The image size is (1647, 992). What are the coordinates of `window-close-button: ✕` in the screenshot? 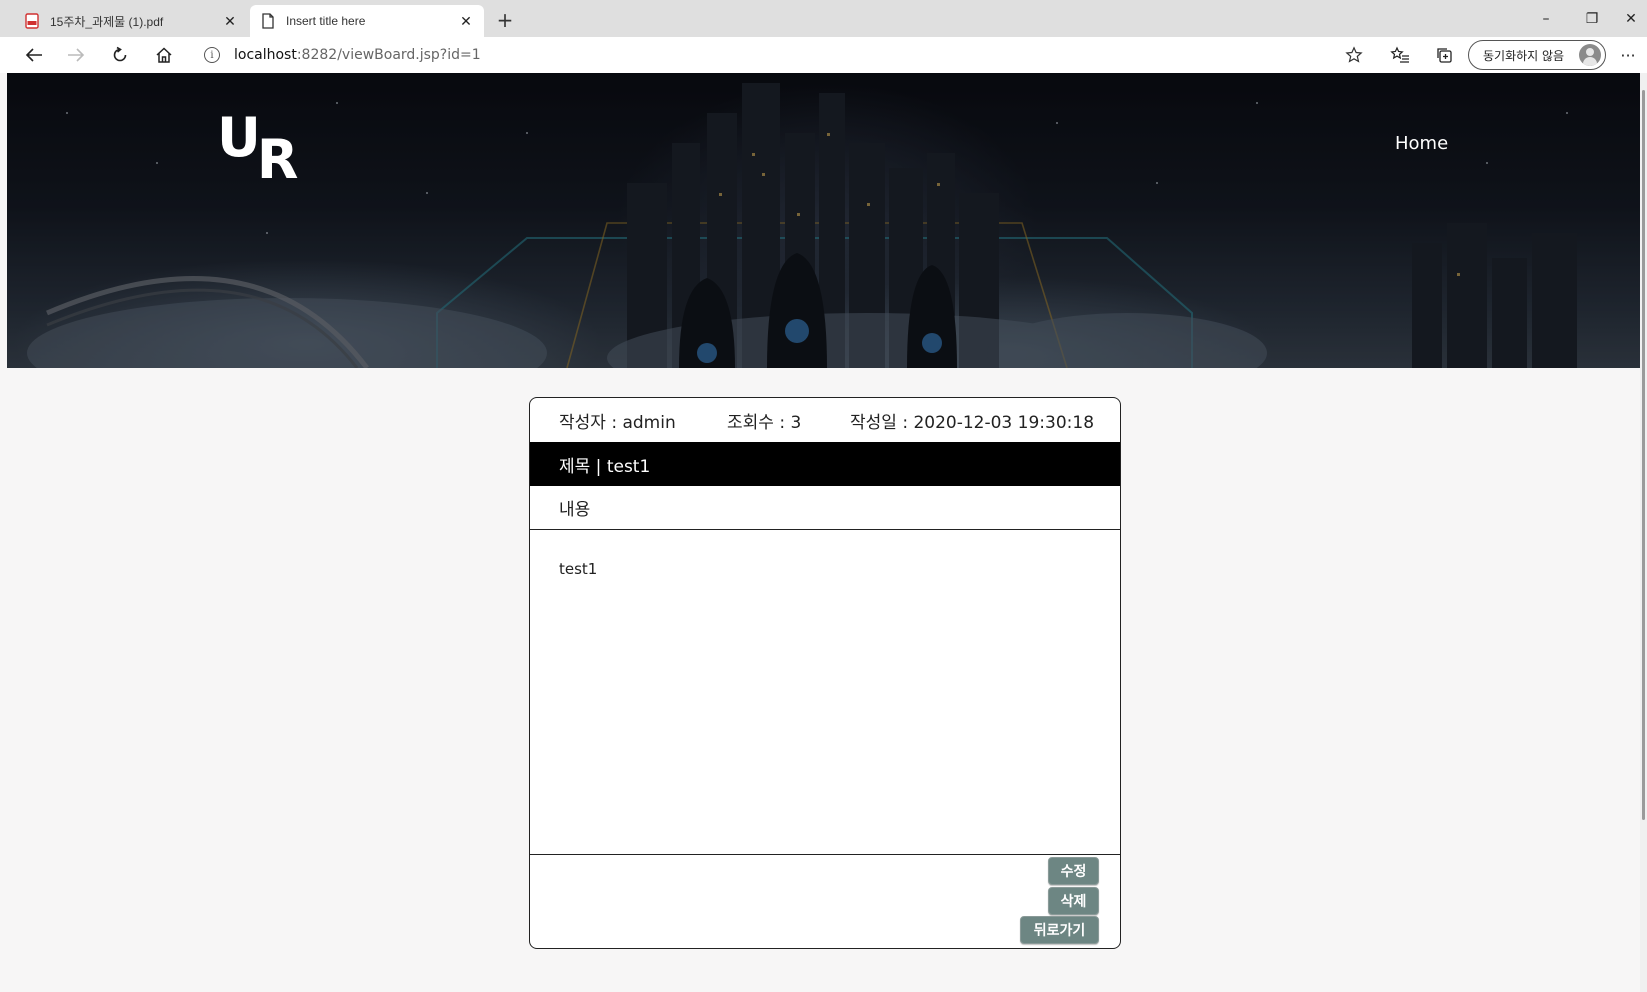 It's located at (1631, 19).